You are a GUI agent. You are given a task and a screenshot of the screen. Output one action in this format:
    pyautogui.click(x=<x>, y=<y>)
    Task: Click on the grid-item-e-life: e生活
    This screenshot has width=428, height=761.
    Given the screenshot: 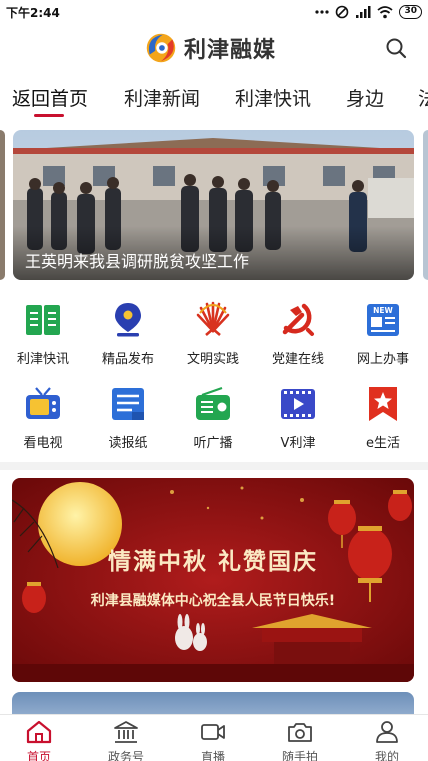 What is the action you would take?
    pyautogui.click(x=383, y=417)
    